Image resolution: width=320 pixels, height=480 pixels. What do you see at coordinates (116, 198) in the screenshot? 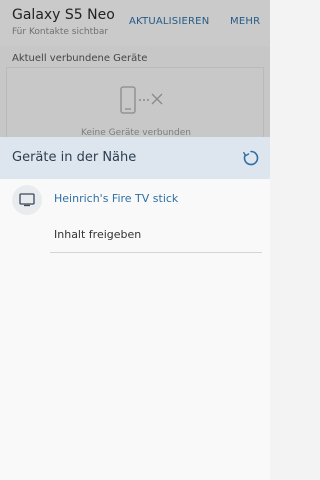
I see `device-name: Heinrich's Fire TV stick` at bounding box center [116, 198].